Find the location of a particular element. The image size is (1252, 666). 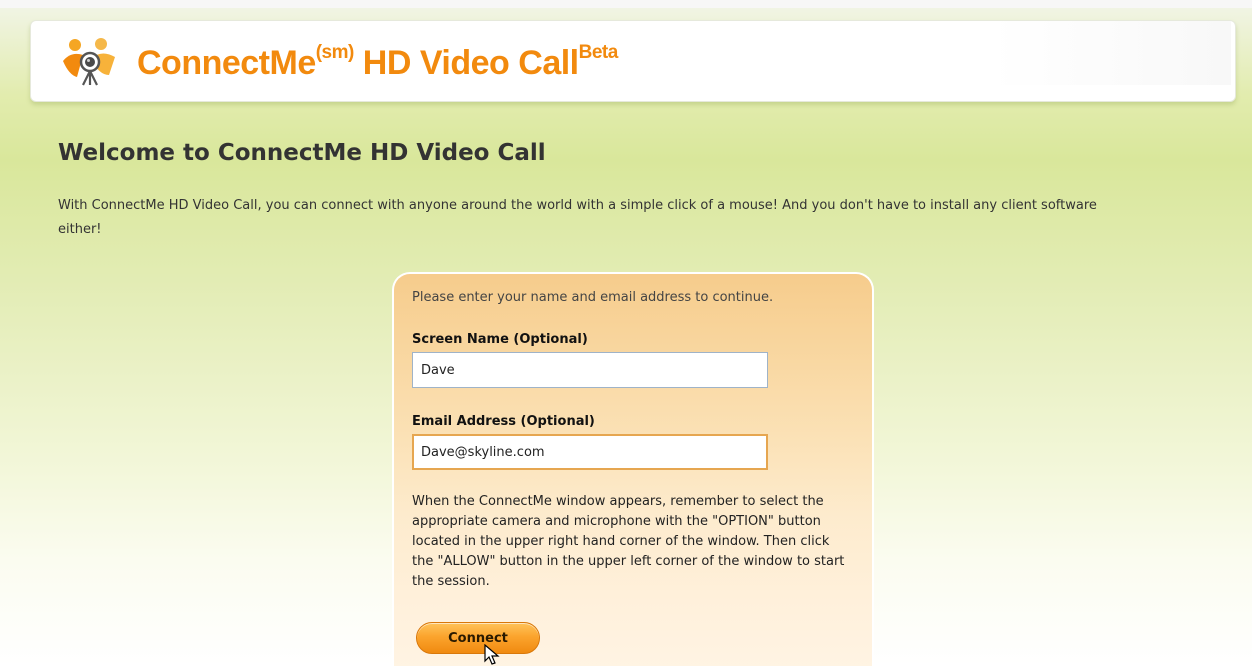

header-shade is located at coordinates (1111, 53).